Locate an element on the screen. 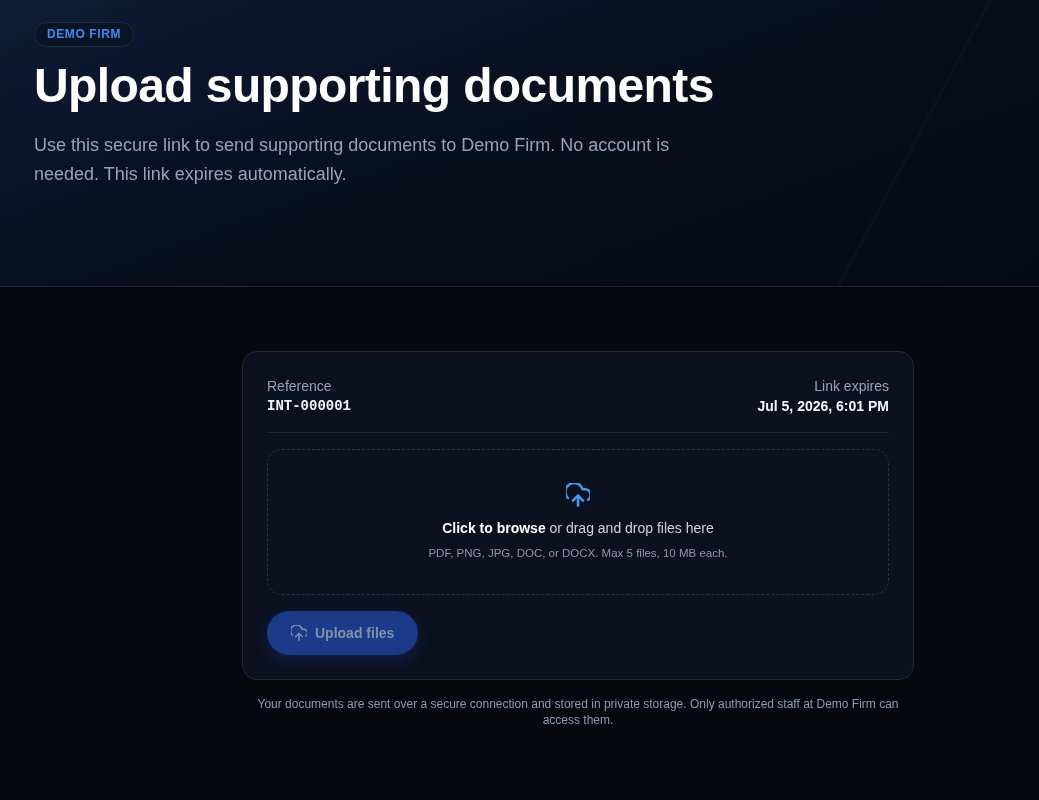 The width and height of the screenshot is (1039, 800). page-description: Use this secure link to send supporting documents to Demo Firm. No account is needed. This link expires automatically. is located at coordinates (352, 160).